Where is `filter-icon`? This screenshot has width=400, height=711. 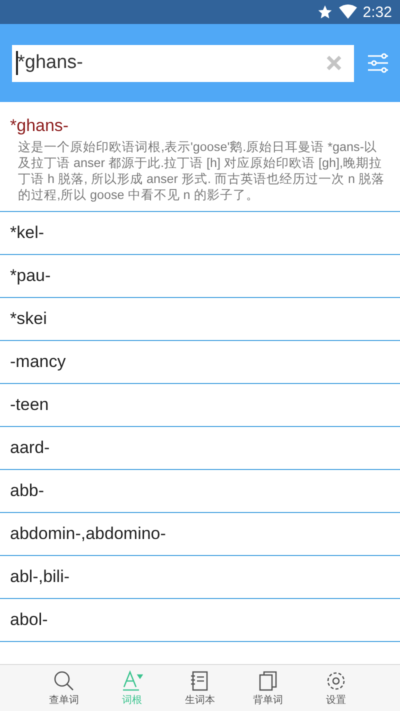 filter-icon is located at coordinates (378, 63).